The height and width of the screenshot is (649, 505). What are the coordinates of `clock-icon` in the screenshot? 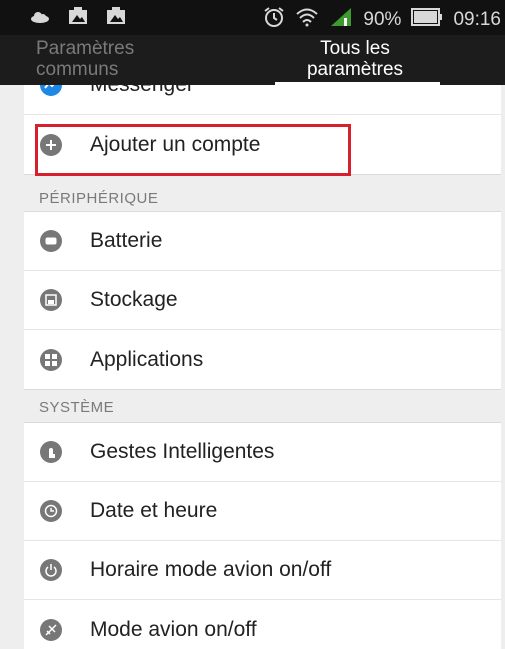 It's located at (51, 511).